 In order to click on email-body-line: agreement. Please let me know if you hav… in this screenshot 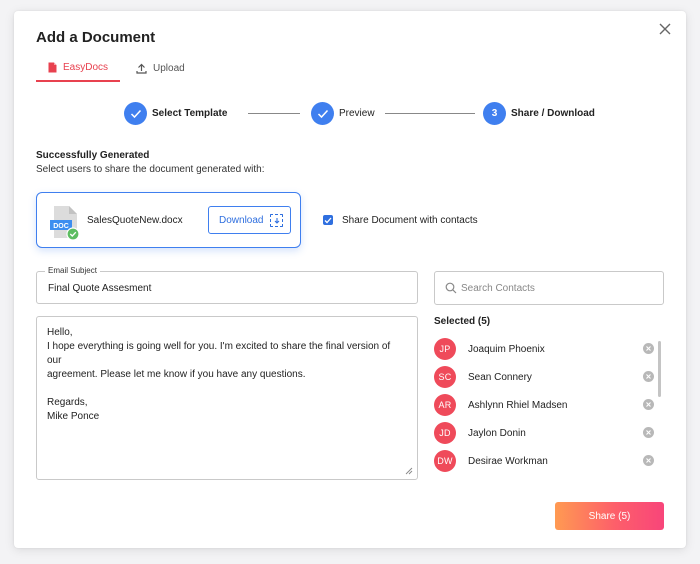, I will do `click(176, 374)`.